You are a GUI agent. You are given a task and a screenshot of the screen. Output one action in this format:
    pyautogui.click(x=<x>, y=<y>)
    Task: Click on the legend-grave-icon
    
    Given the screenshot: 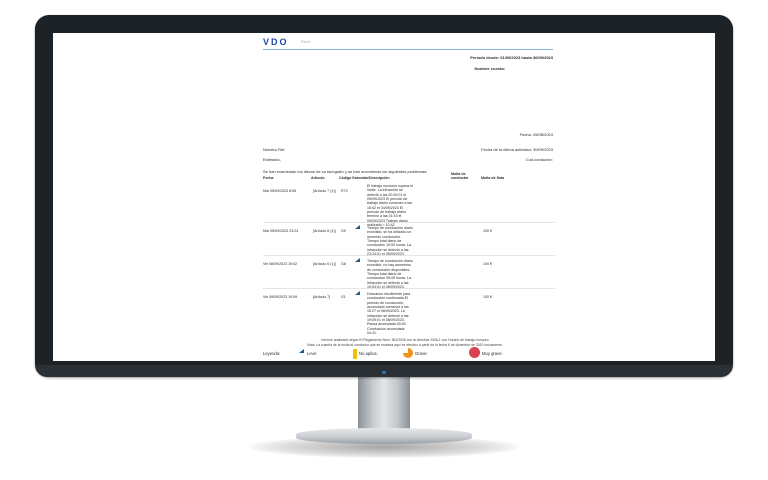 What is the action you would take?
    pyautogui.click(x=408, y=353)
    